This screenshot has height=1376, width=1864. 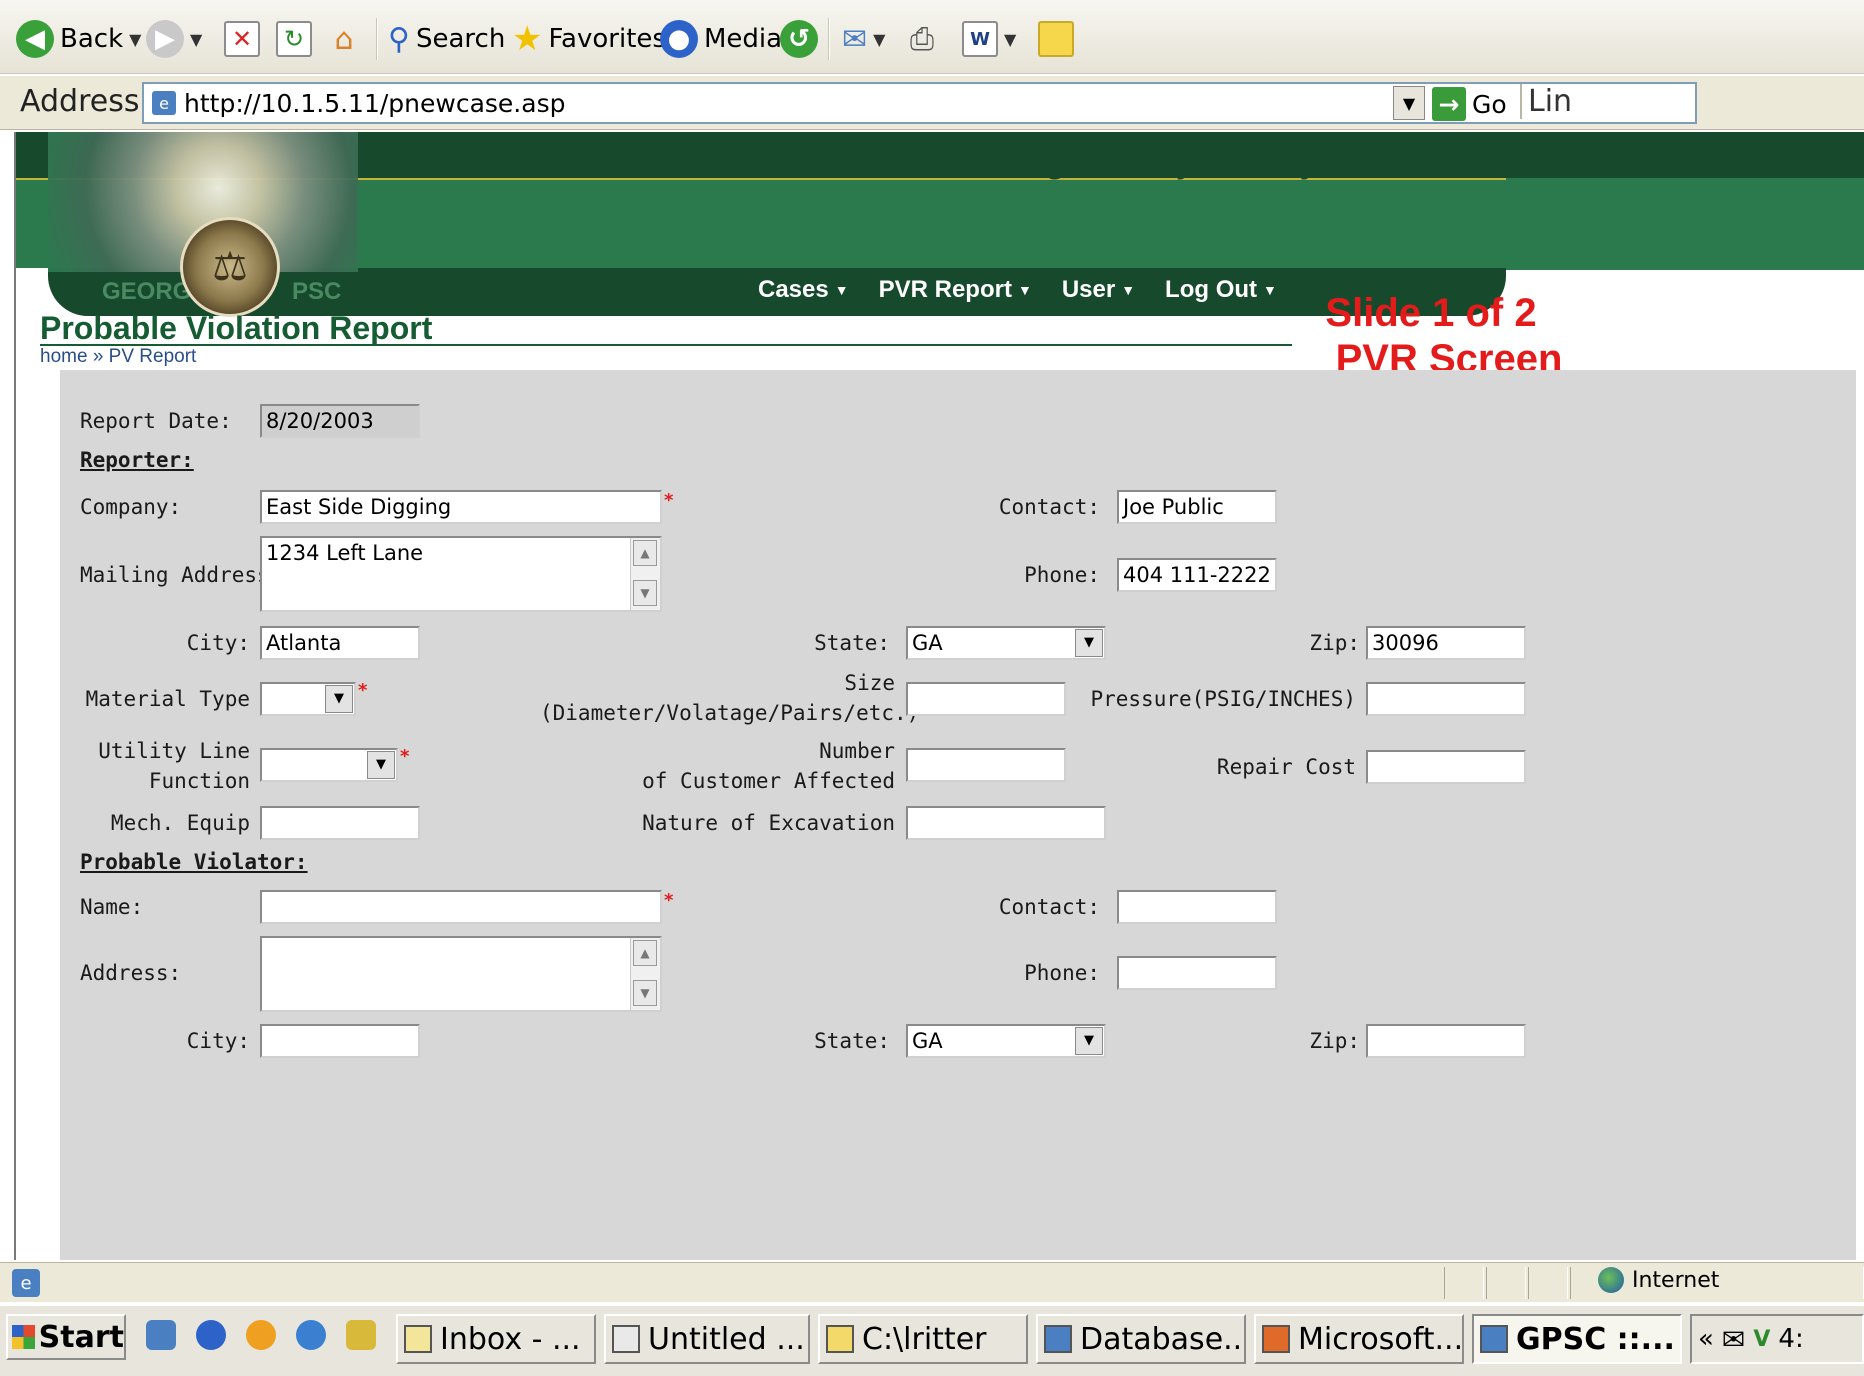 What do you see at coordinates (211, 1335) in the screenshot?
I see `quicklaunch-ie-icon` at bounding box center [211, 1335].